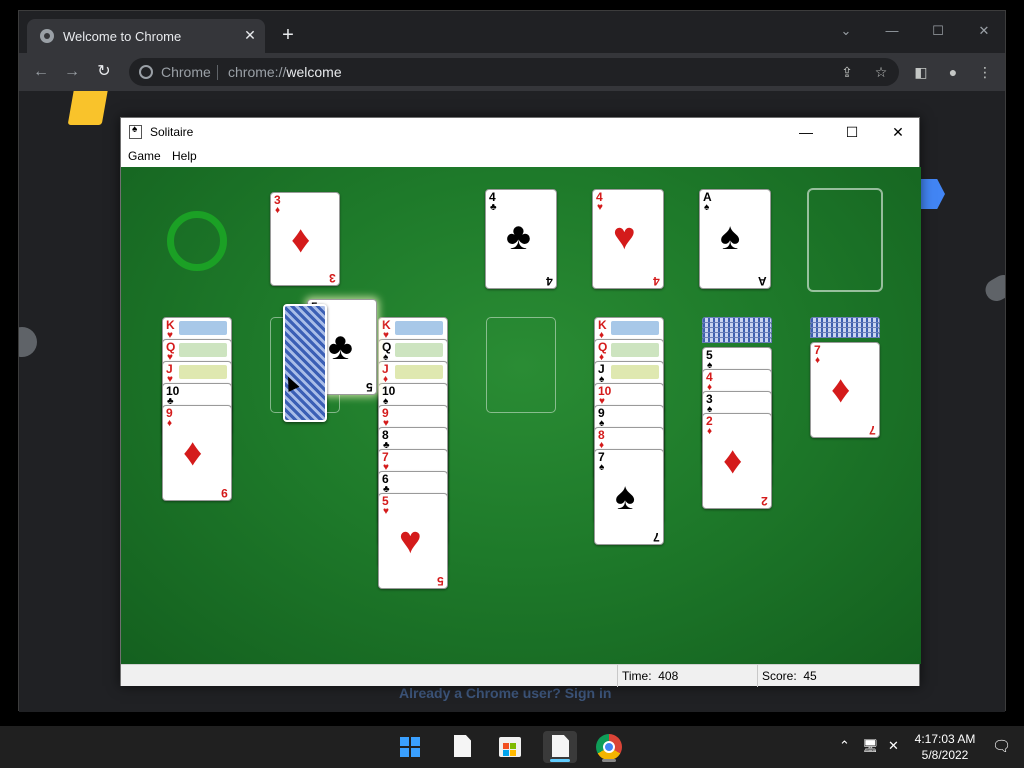 The width and height of the screenshot is (1024, 768). I want to click on share-icon: ⇪, so click(847, 72).